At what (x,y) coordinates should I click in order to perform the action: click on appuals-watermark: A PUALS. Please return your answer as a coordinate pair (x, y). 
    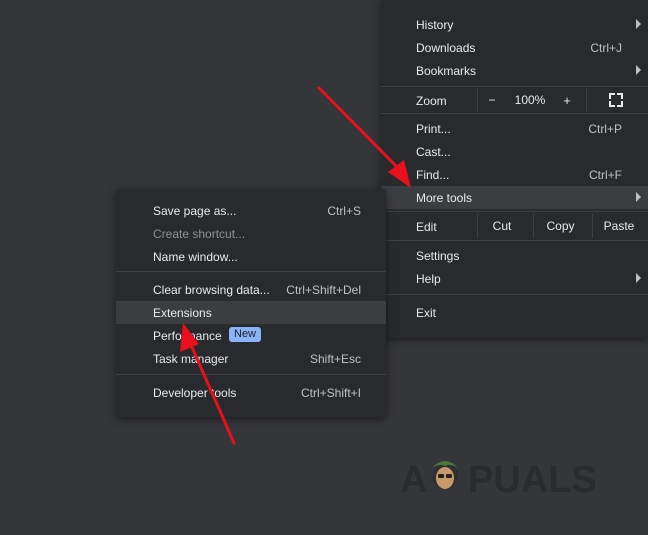
    Looking at the image, I should click on (505, 476).